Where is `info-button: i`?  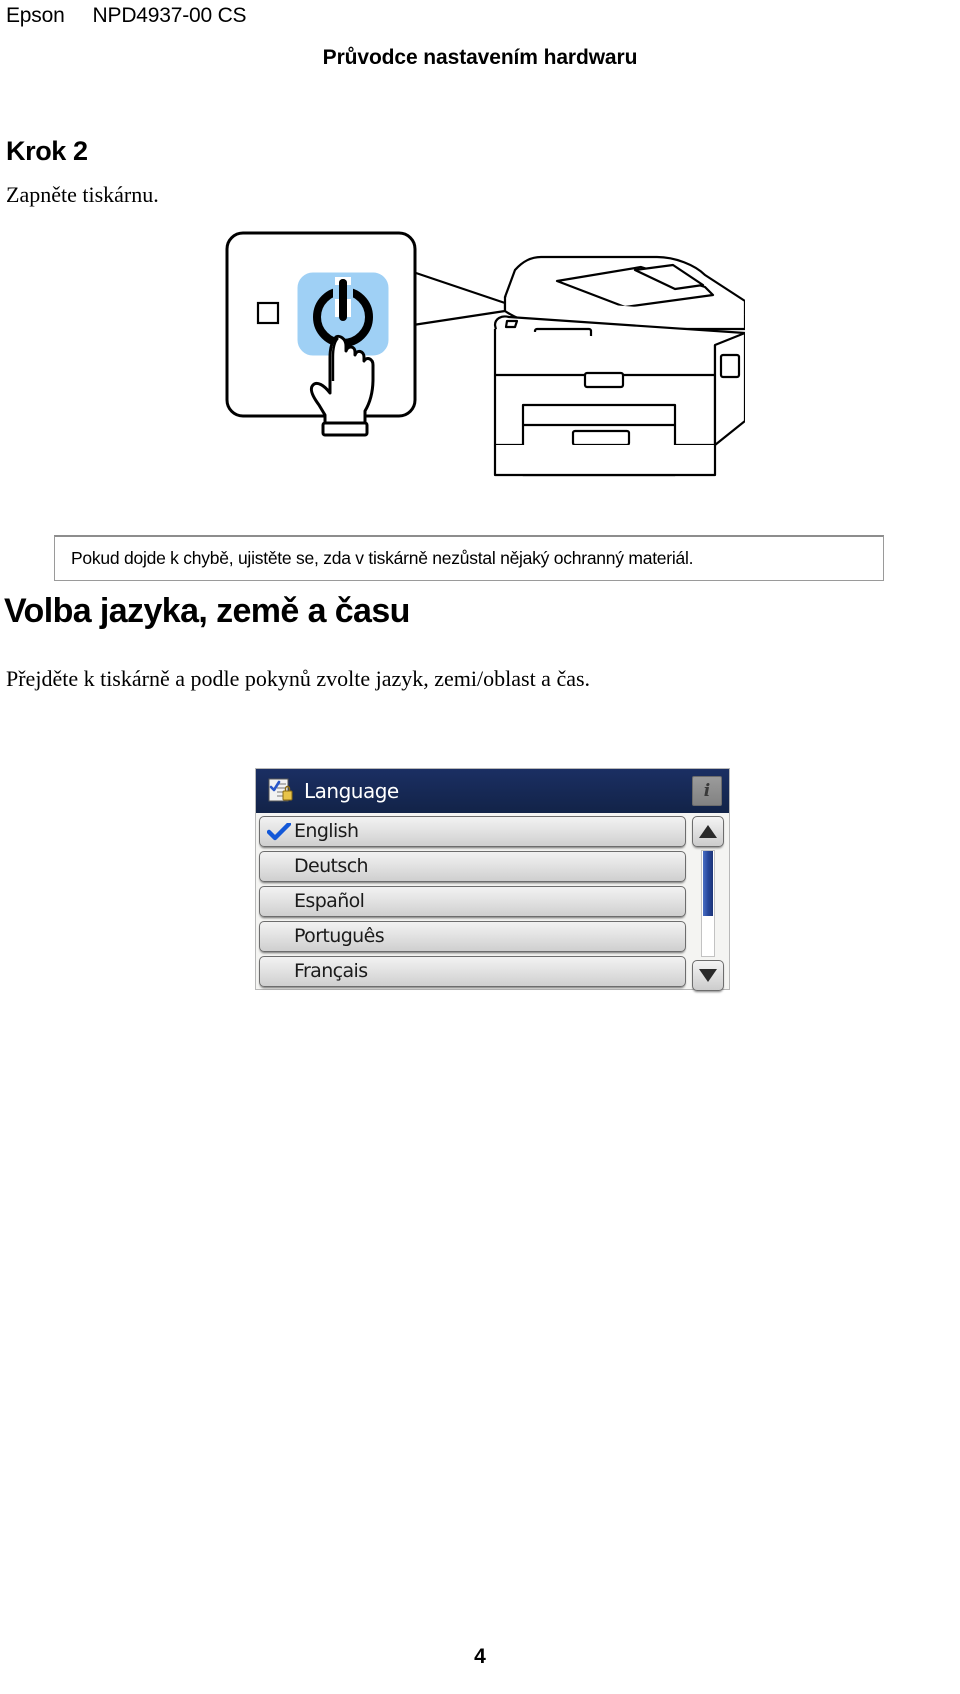
info-button: i is located at coordinates (707, 791).